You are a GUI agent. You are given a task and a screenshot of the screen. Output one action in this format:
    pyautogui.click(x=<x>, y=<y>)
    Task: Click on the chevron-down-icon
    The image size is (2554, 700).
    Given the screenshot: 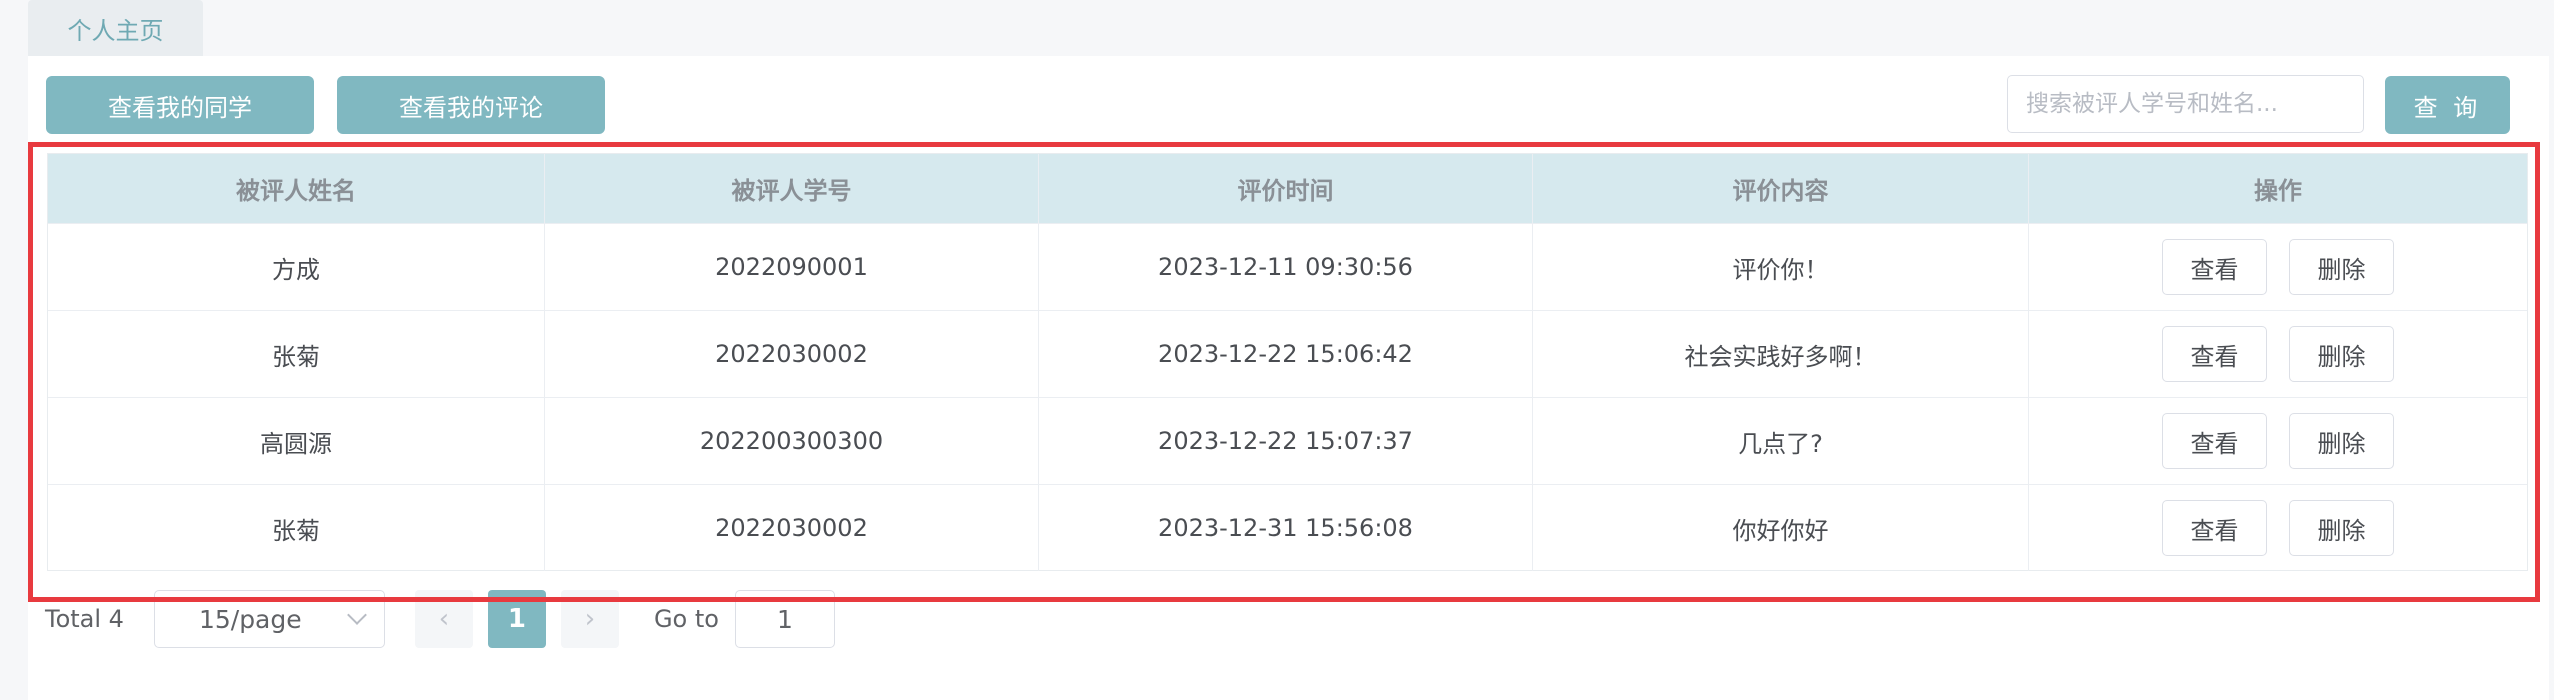 What is the action you would take?
    pyautogui.click(x=357, y=615)
    